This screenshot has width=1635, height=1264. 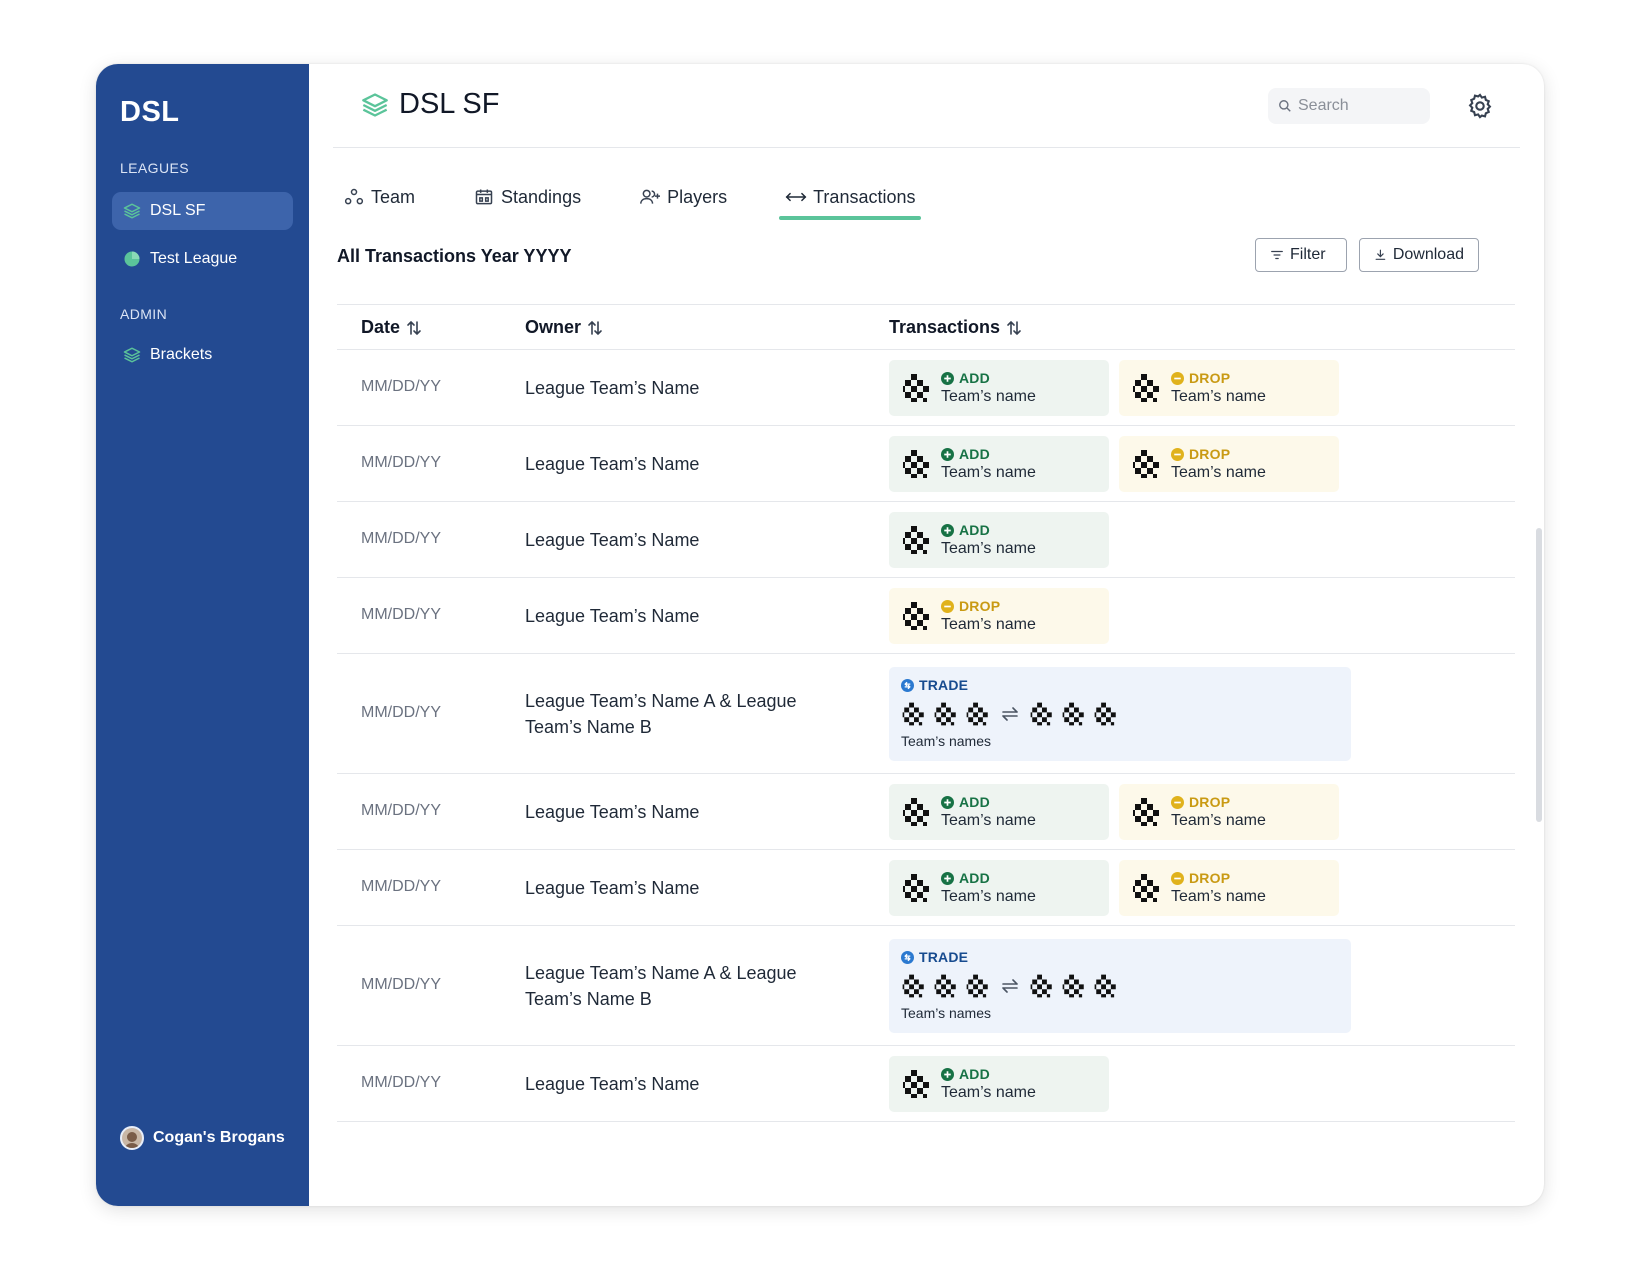 I want to click on add-user-icon, so click(x=650, y=197).